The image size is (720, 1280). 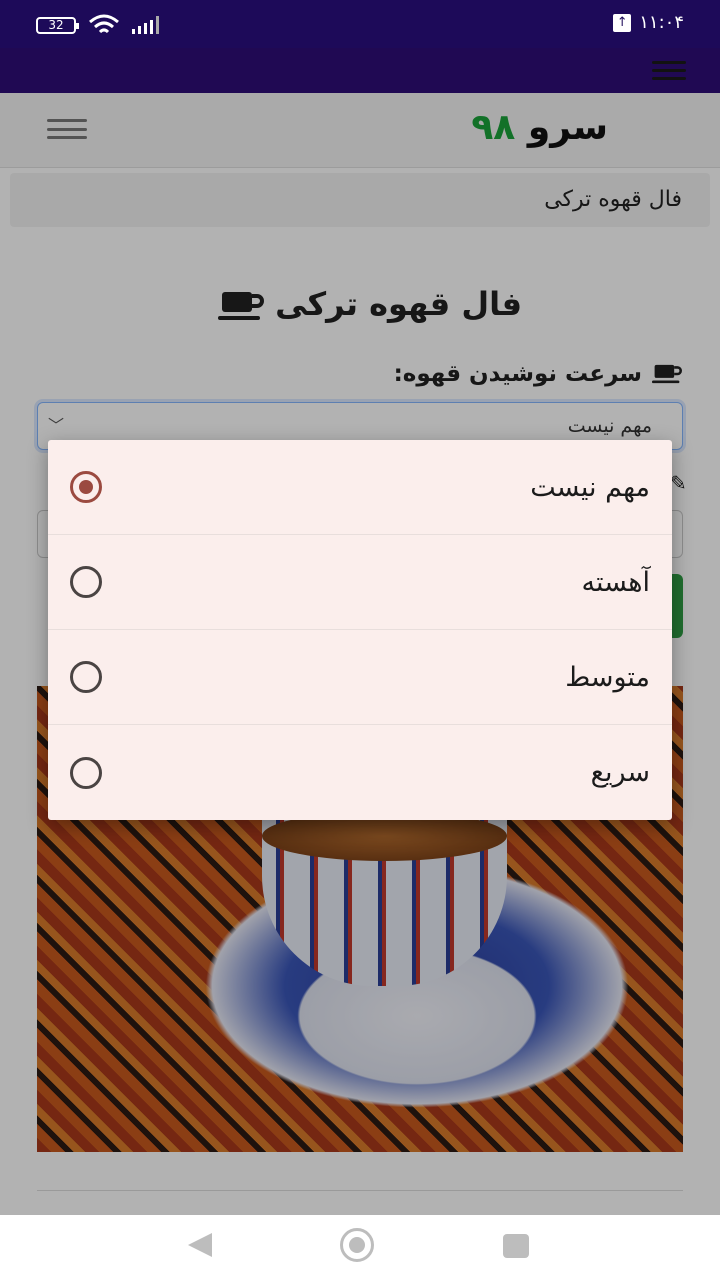 I want to click on option-label: آهسته, so click(x=615, y=582).